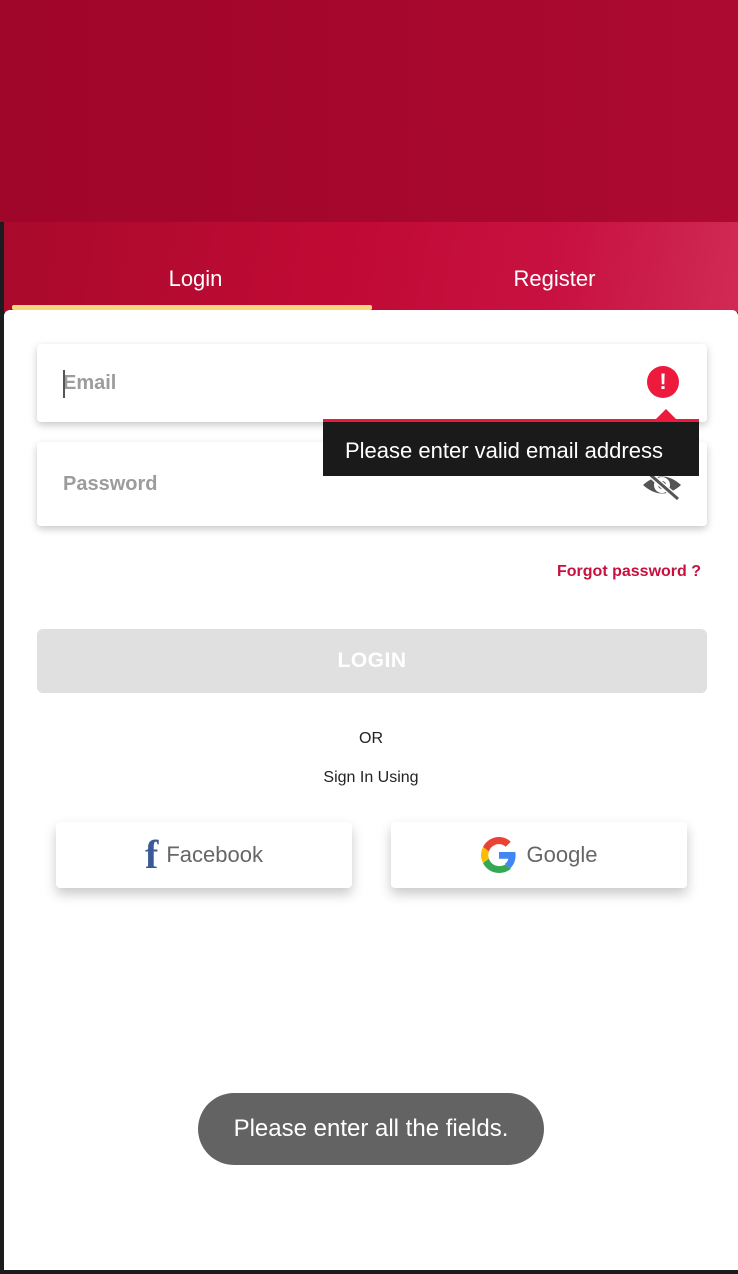  What do you see at coordinates (152, 854) in the screenshot?
I see `facebook-icon: f` at bounding box center [152, 854].